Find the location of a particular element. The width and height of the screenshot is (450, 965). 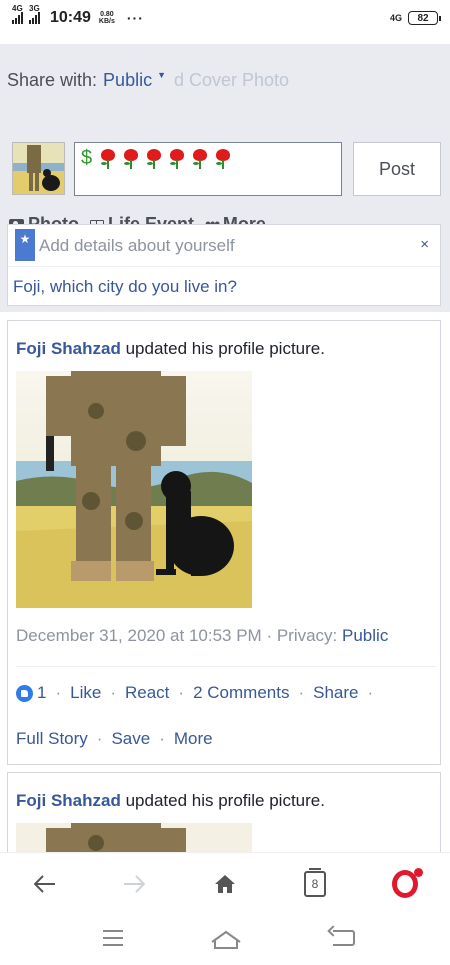

system-back-icon is located at coordinates (344, 938).